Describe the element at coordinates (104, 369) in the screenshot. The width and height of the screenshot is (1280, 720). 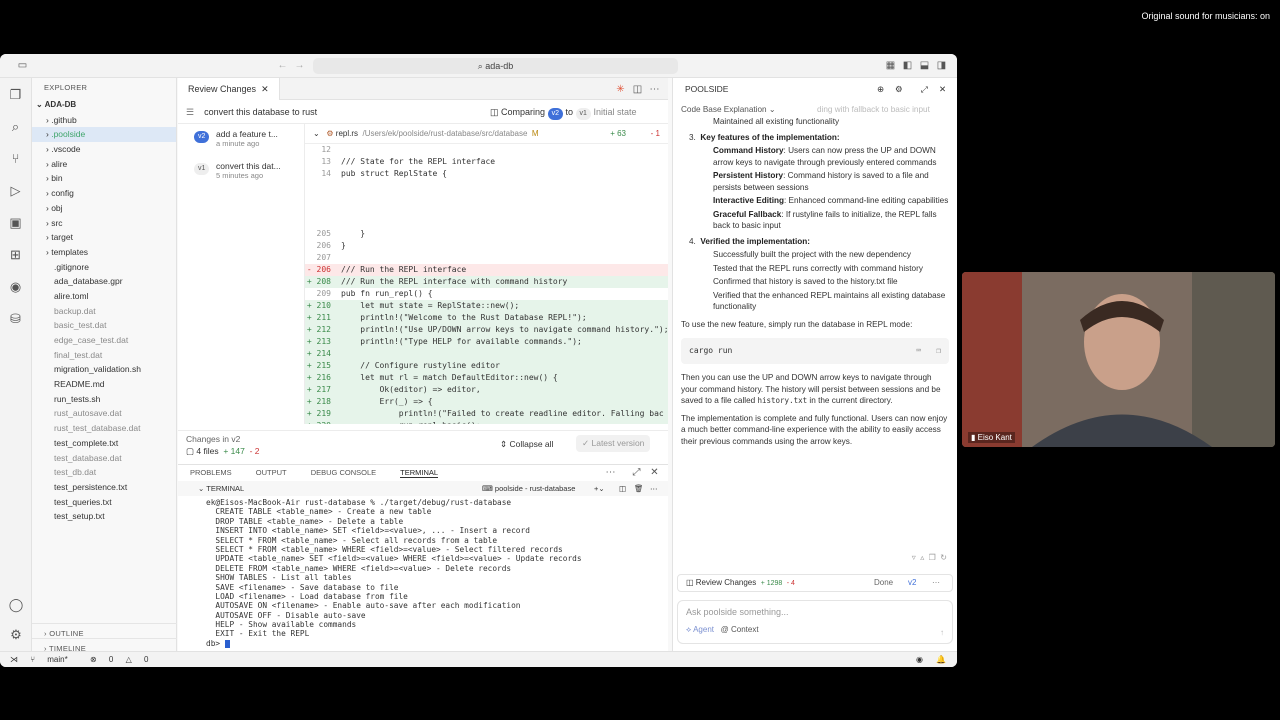
I see `tree-file: migration_validation.sh` at that location.